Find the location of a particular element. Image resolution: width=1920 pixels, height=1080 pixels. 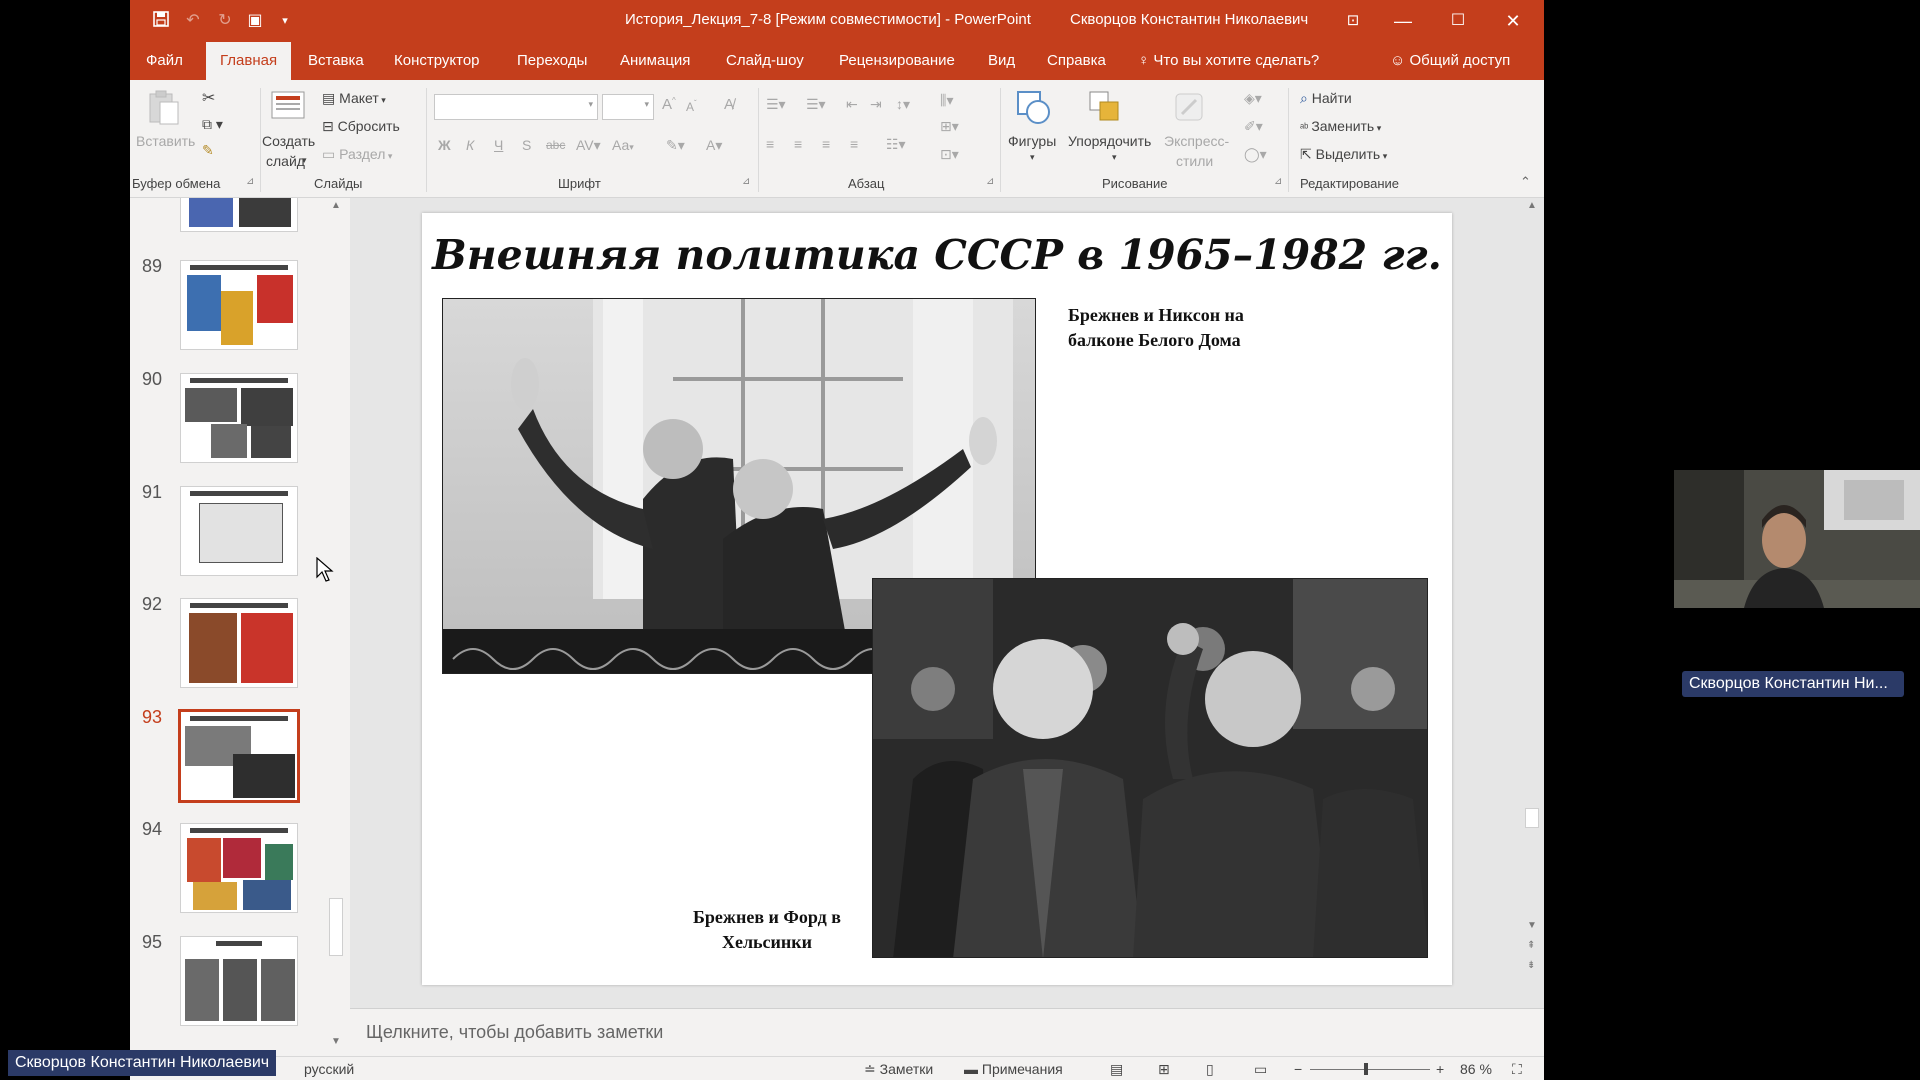

account-name: Скворцов Константин Николаевич is located at coordinates (1189, 19).